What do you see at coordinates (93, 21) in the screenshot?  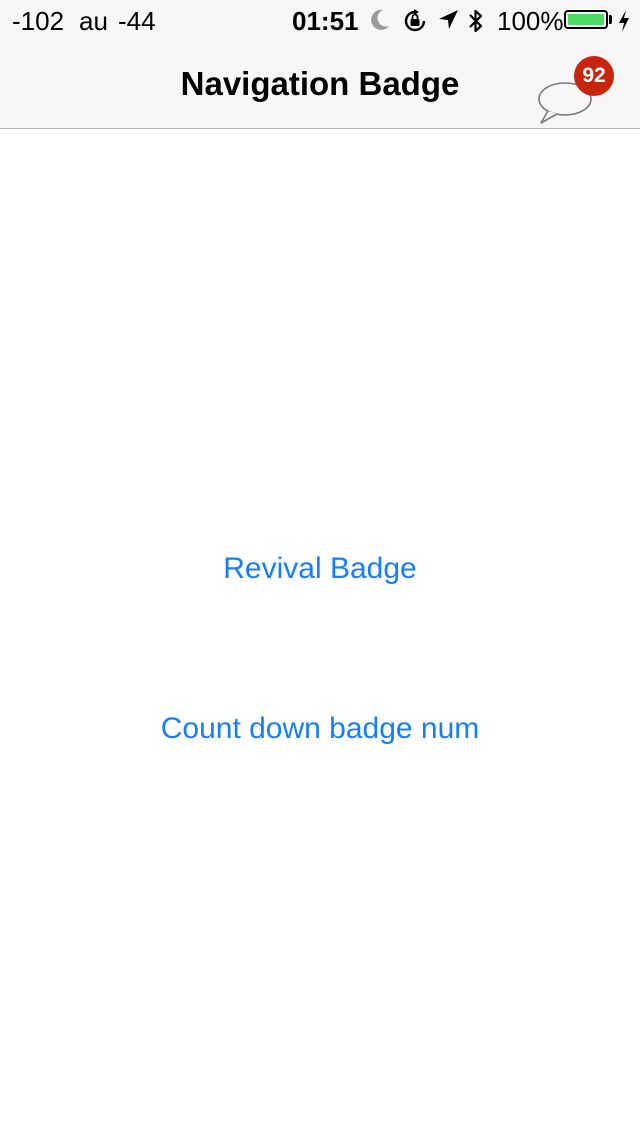 I see `carrier-name: au` at bounding box center [93, 21].